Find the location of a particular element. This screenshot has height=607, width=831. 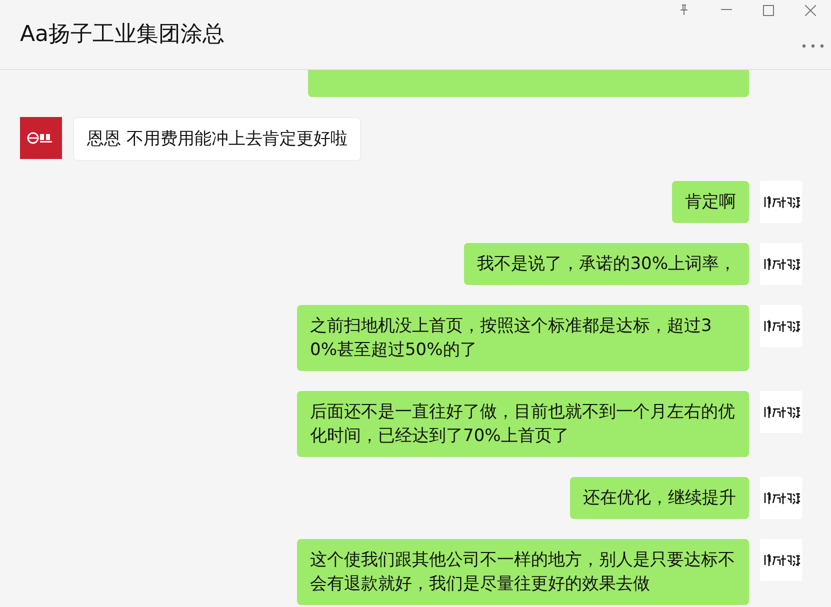

message-bubble: 还在优化，继续提升 is located at coordinates (659, 498).